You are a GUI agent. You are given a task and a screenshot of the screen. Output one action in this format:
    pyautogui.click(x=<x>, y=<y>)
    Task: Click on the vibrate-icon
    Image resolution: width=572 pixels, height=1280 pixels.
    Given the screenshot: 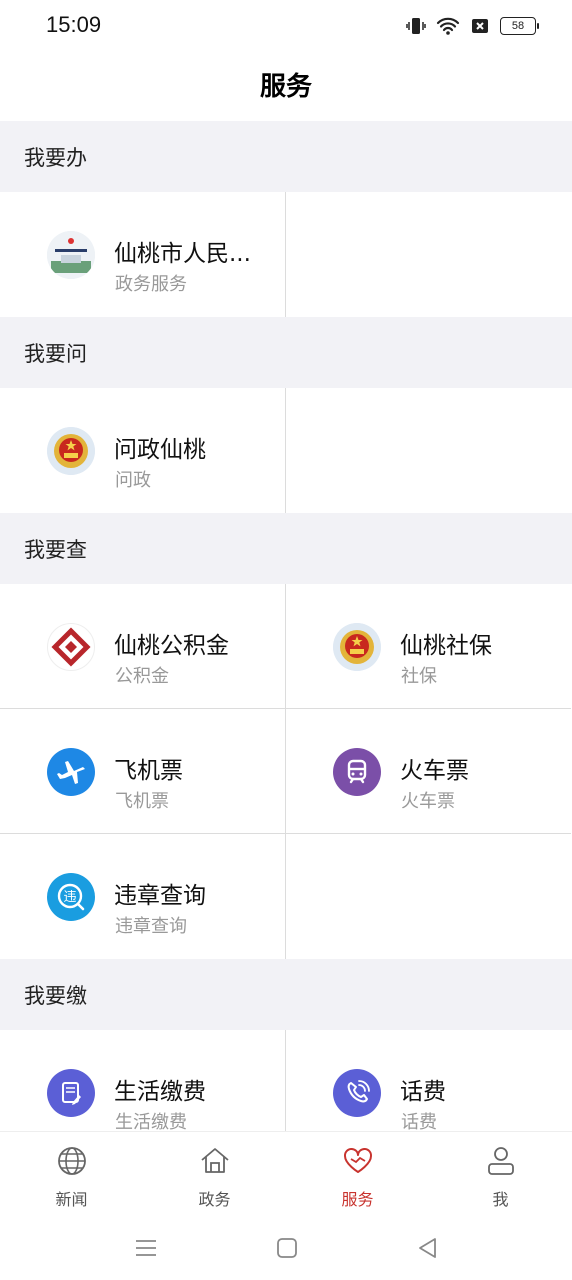 What is the action you would take?
    pyautogui.click(x=416, y=26)
    